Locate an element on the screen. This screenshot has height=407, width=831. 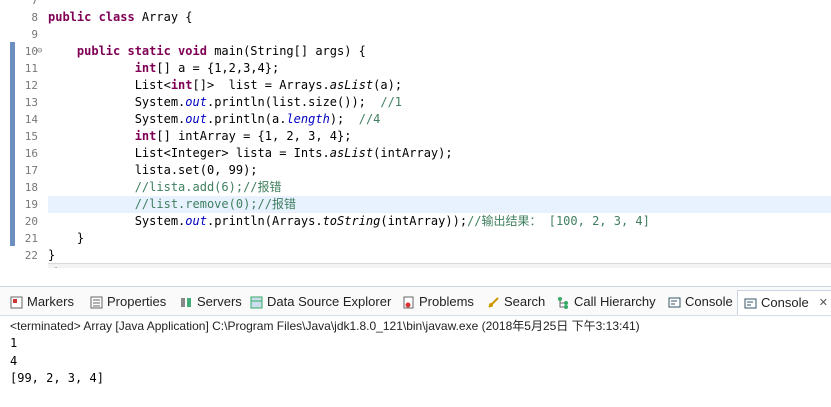
tab-label: Problems is located at coordinates (446, 301).